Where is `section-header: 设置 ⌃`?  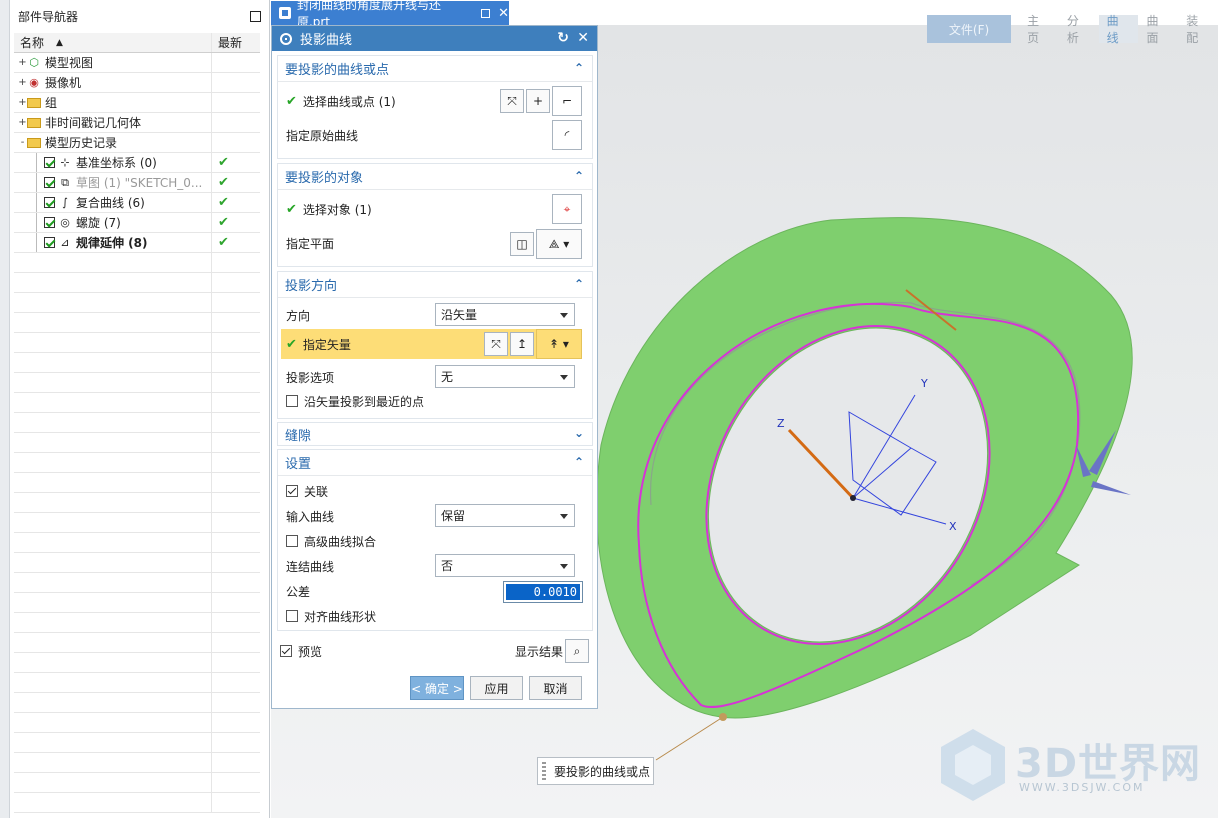
section-header: 设置 ⌃ is located at coordinates (435, 463).